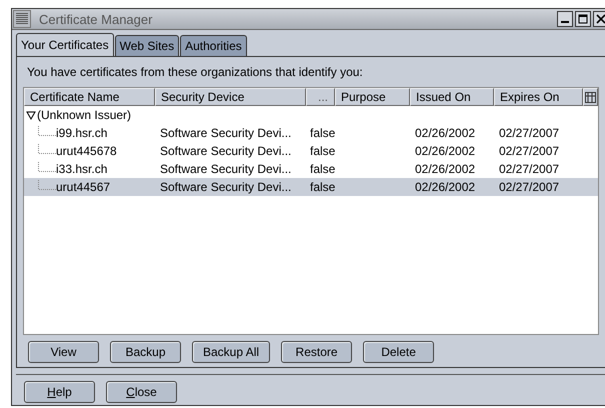 The height and width of the screenshot is (408, 605). I want to click on table-cell: i99.hsr.ch, so click(82, 133).